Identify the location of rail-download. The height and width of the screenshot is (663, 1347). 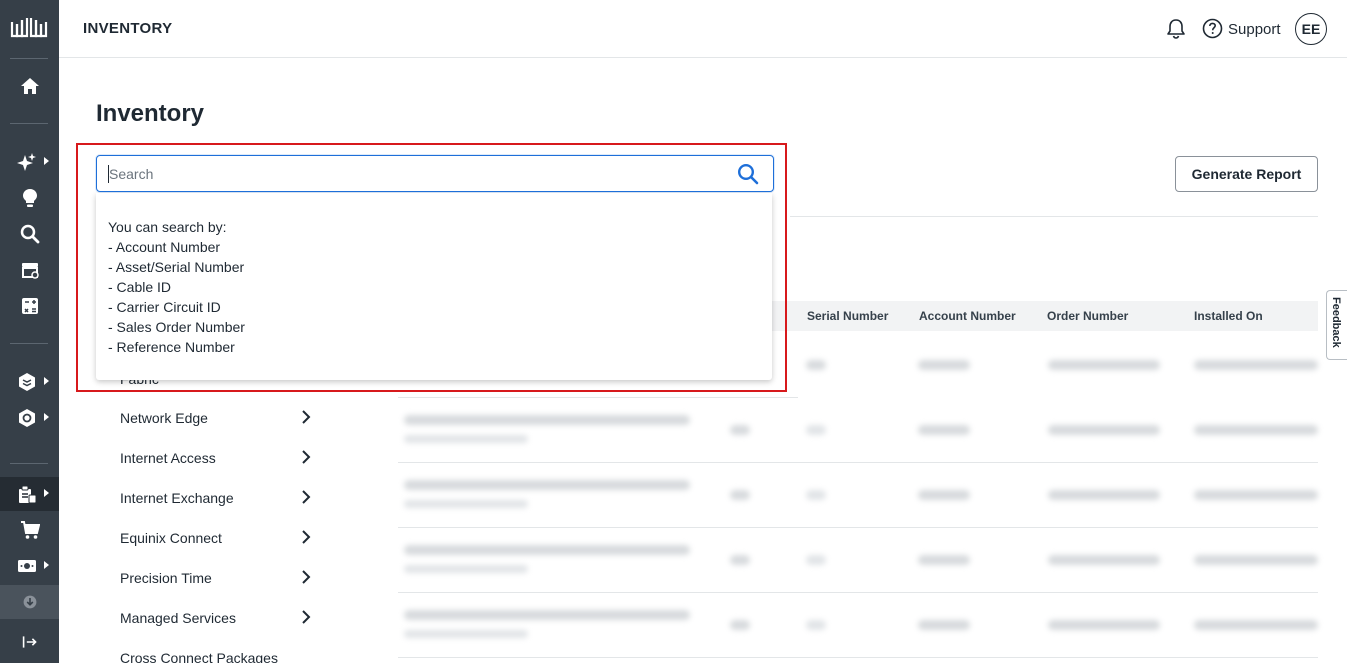
(29, 602).